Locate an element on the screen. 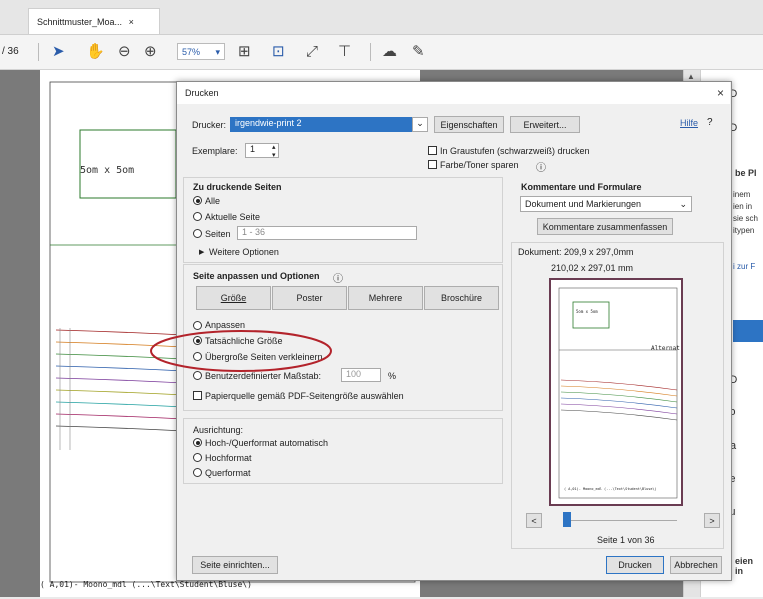 The image size is (763, 599). pages-range-label: Seiten is located at coordinates (218, 234).